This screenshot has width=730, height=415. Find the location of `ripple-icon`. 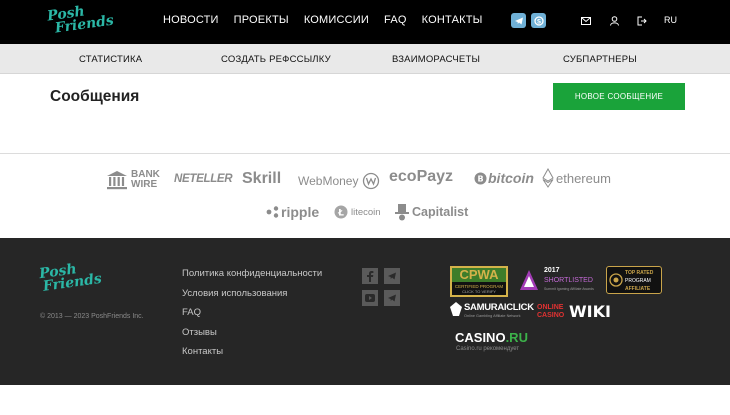

ripple-icon is located at coordinates (272, 212).